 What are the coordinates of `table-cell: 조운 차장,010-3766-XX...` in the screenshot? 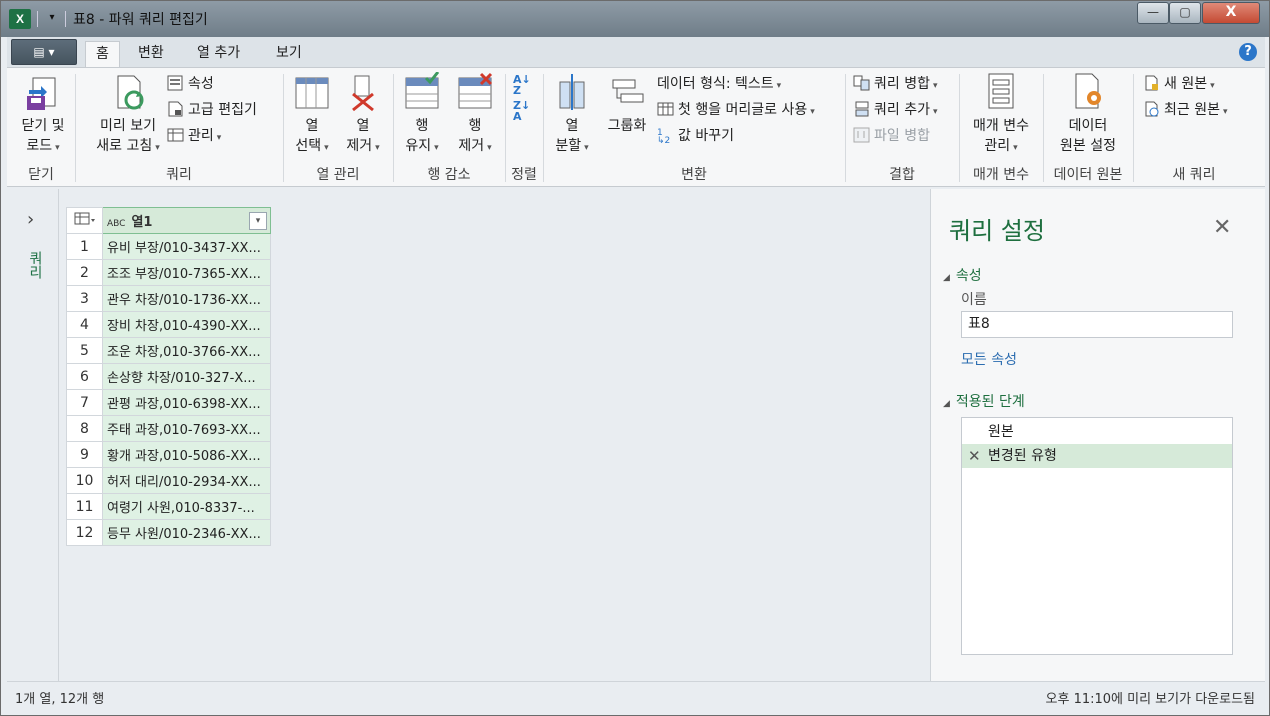 It's located at (186, 350).